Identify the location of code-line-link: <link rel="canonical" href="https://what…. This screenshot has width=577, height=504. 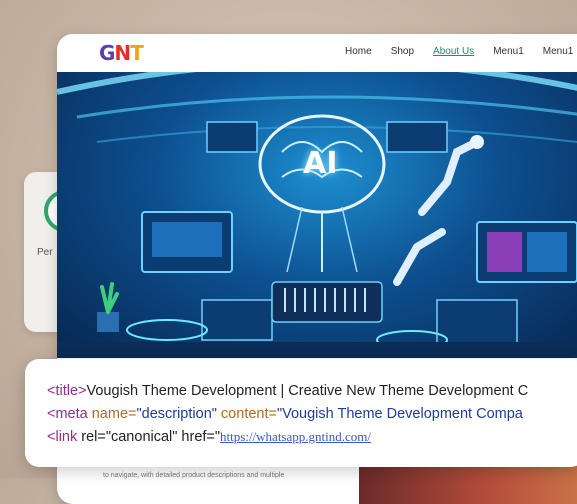
(209, 437).